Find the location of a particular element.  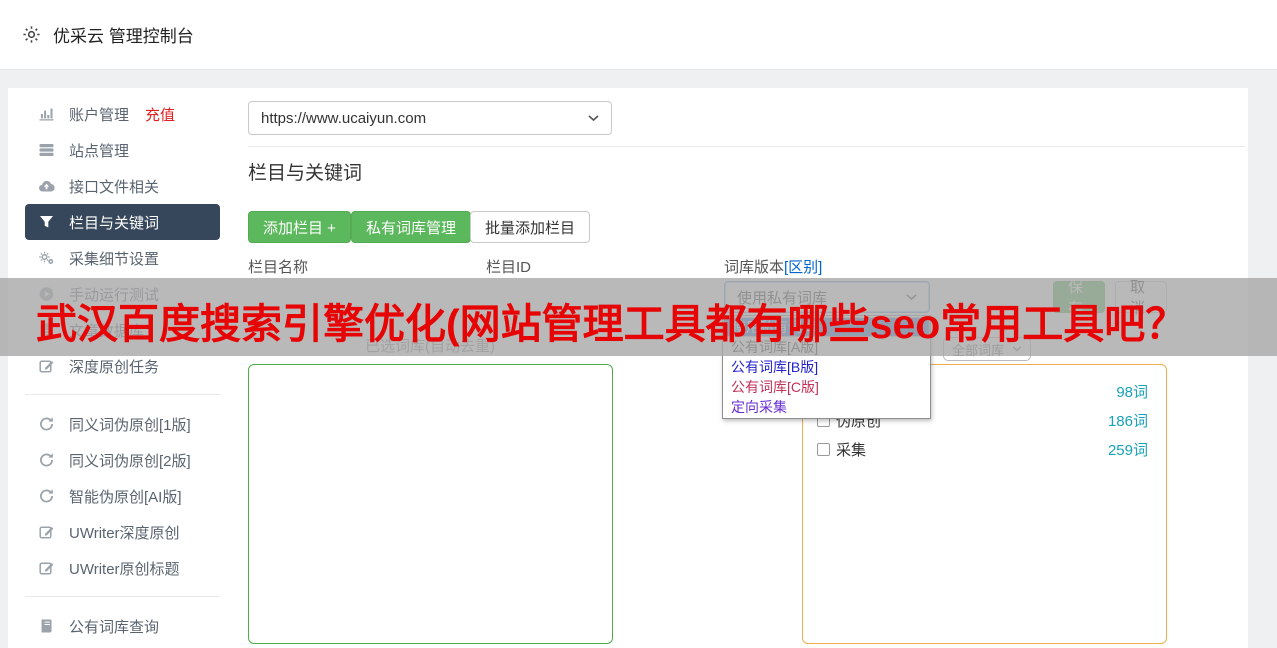

sidebar-item: 采集细节设置 is located at coordinates (122, 258).